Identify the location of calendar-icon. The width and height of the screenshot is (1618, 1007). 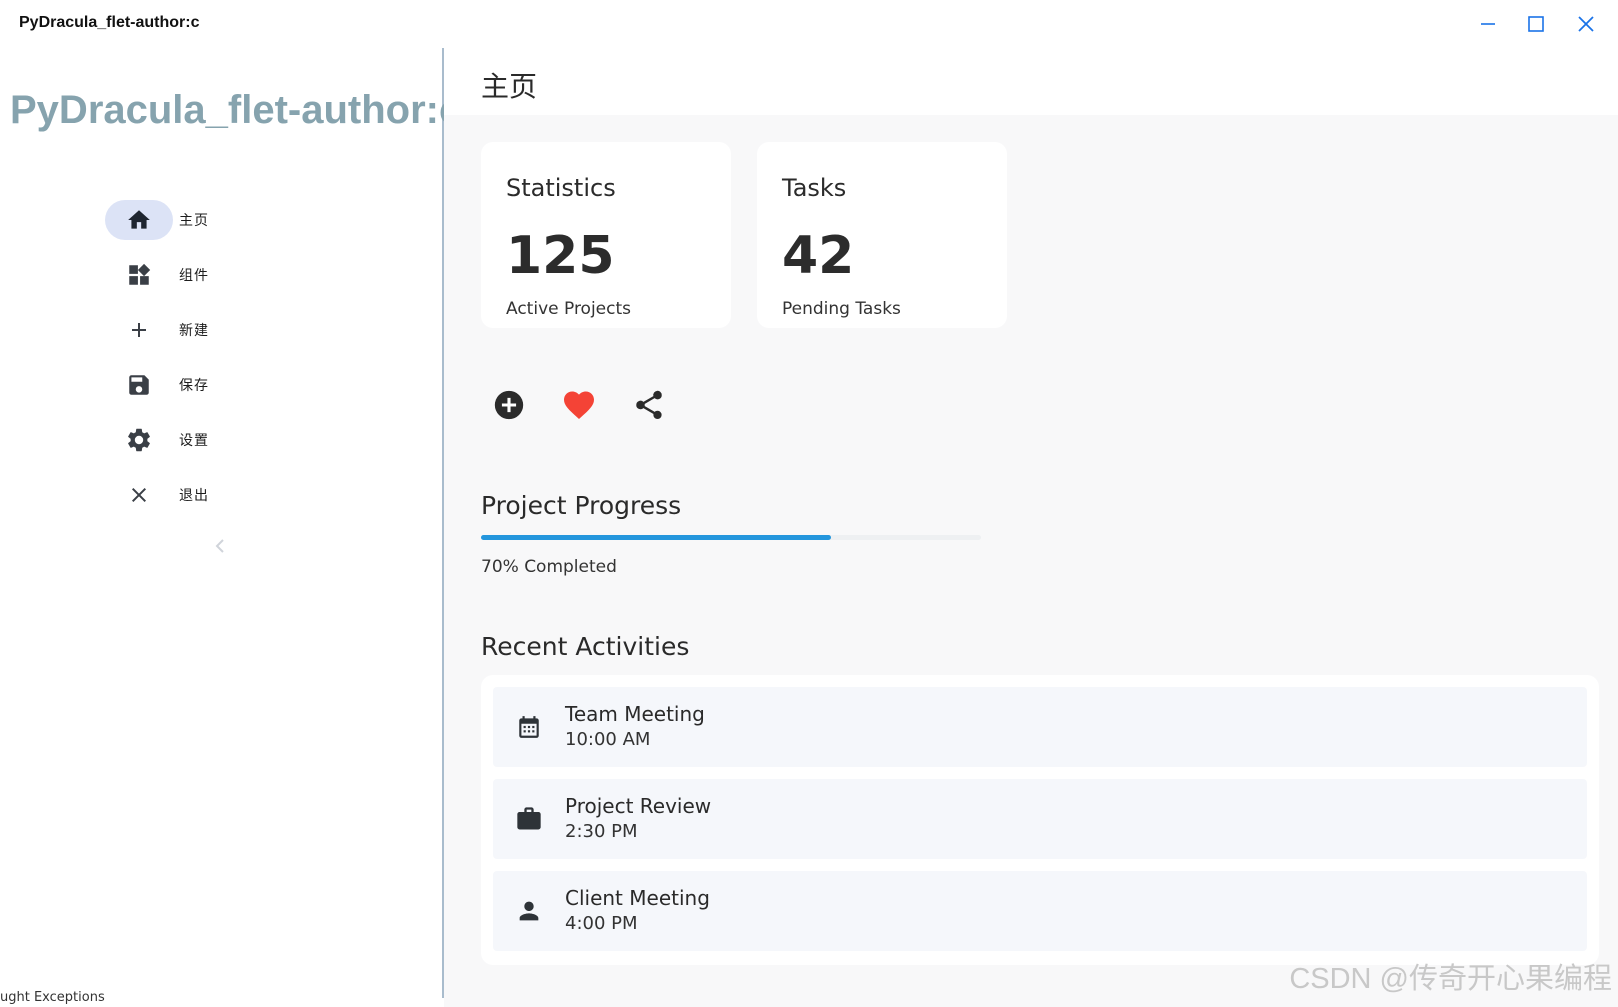
(529, 727).